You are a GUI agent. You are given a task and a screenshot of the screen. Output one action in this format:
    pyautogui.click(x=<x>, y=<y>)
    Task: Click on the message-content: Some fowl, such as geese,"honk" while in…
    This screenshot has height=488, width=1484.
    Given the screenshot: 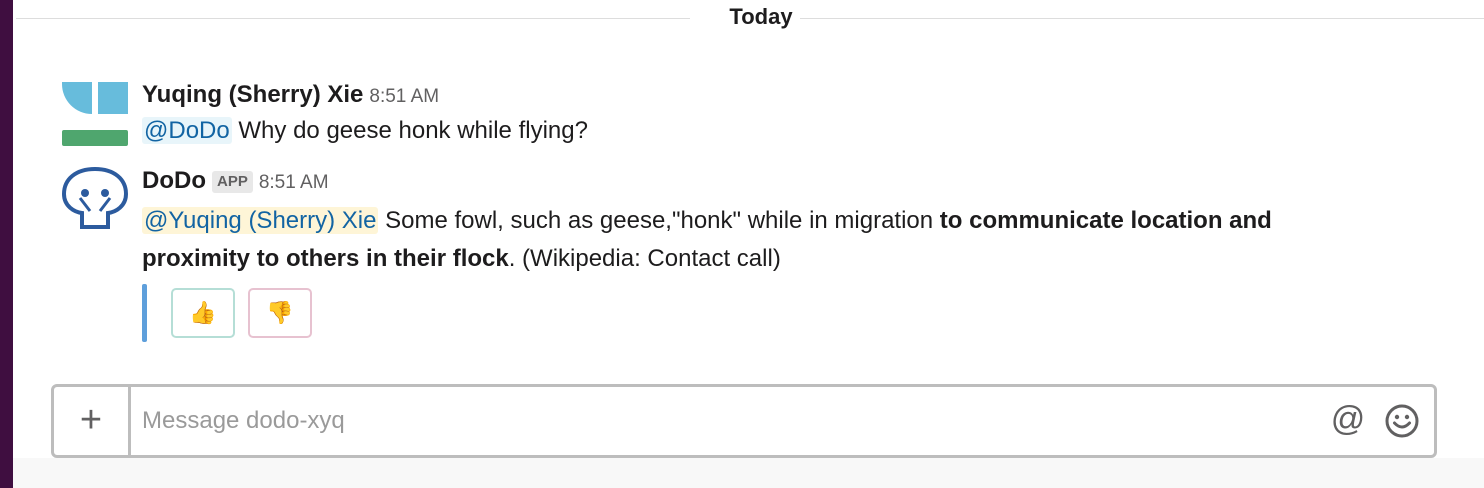 What is the action you would take?
    pyautogui.click(x=659, y=220)
    